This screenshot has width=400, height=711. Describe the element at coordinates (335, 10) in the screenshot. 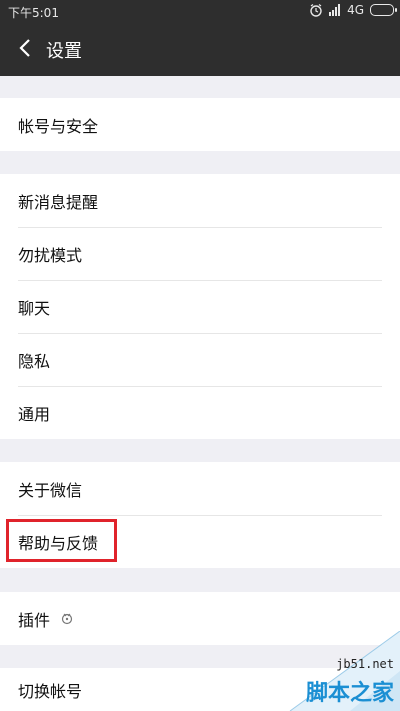

I see `signal-icon` at that location.